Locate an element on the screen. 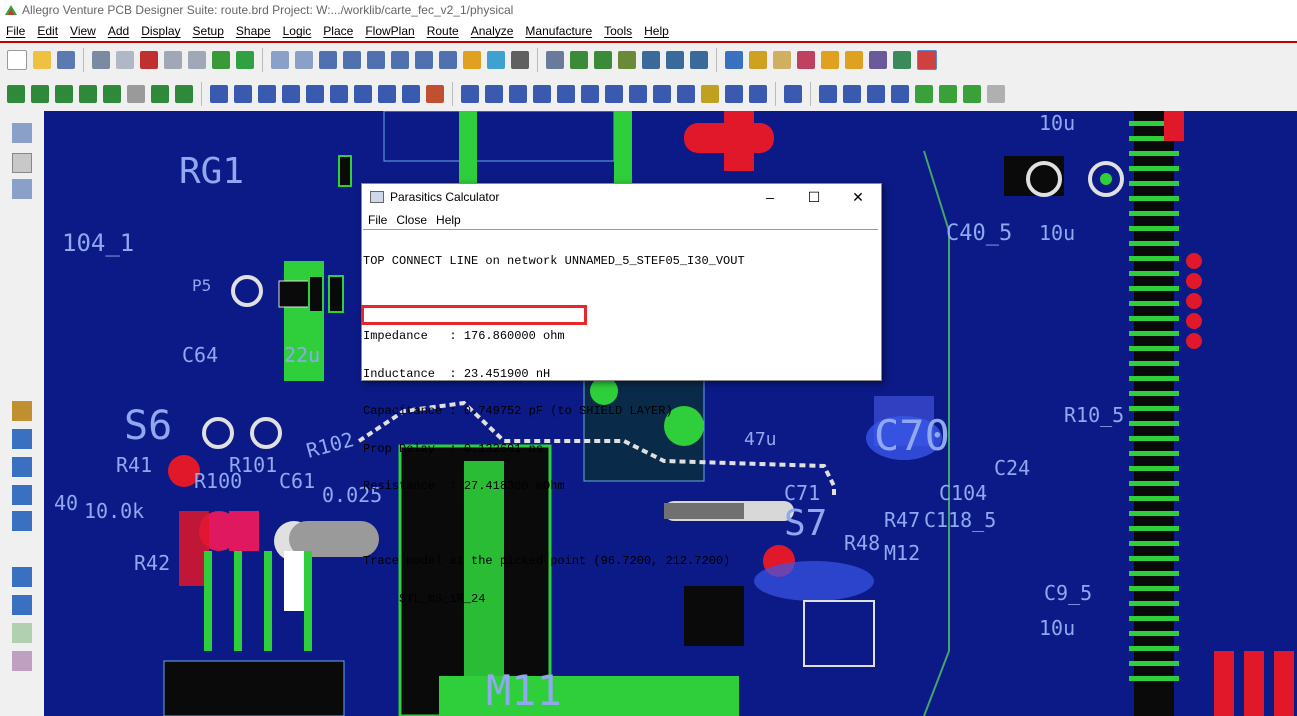 This screenshot has width=1297, height=716. timer-icon is located at coordinates (902, 60).